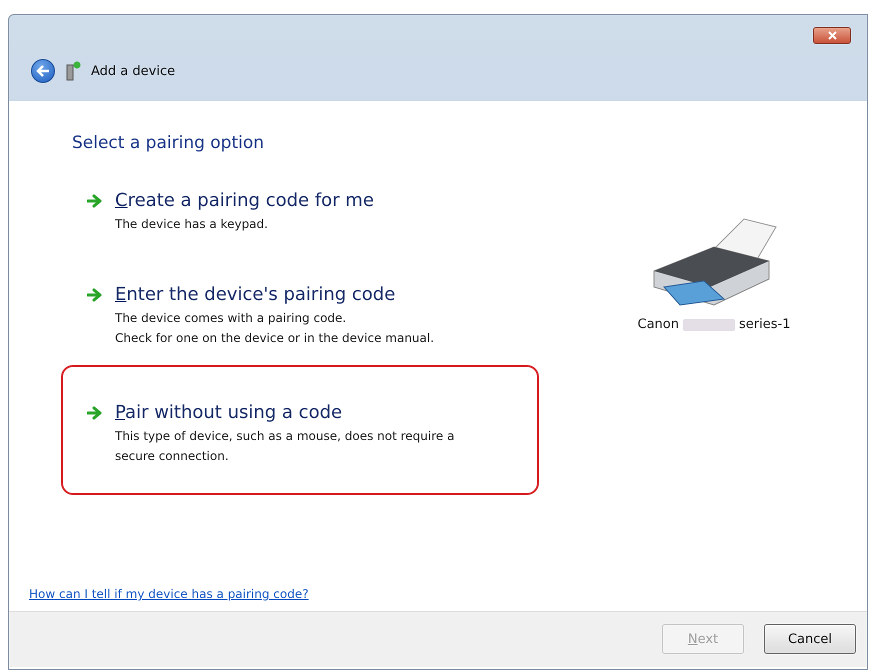 This screenshot has height=672, width=870. I want to click on option-description: secure connection., so click(172, 456).